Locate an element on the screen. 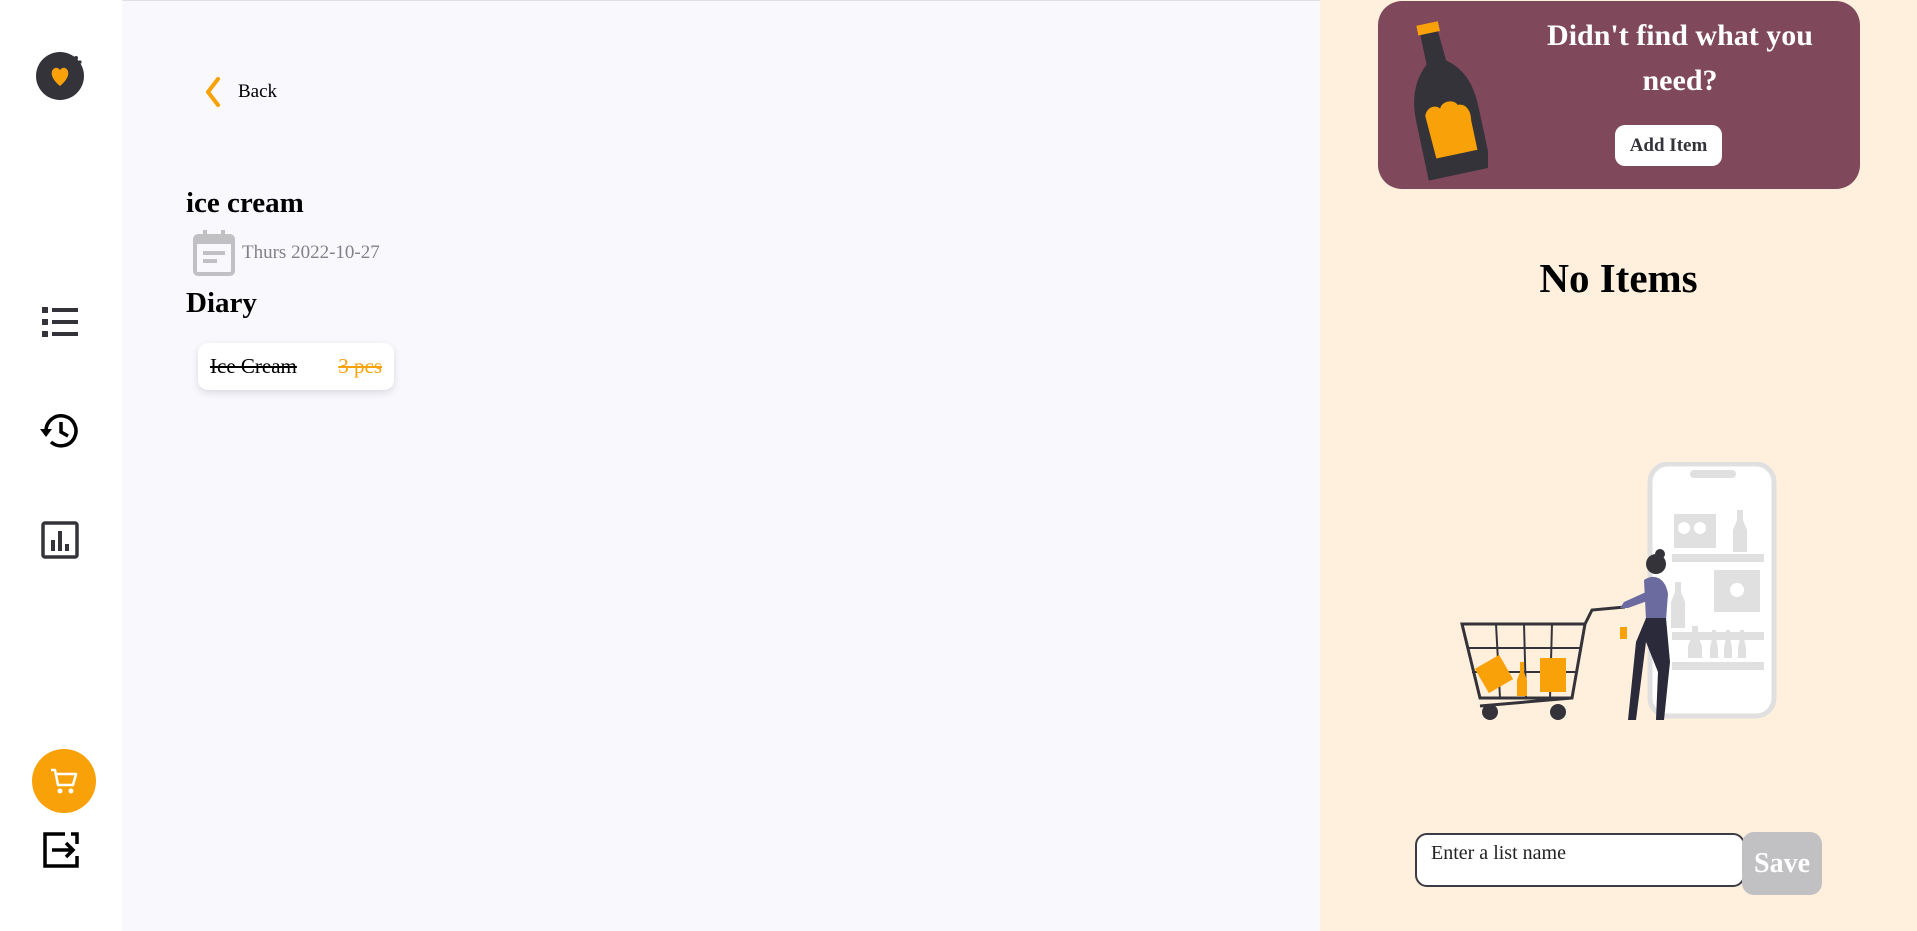  back-button: Back is located at coordinates (238, 92).